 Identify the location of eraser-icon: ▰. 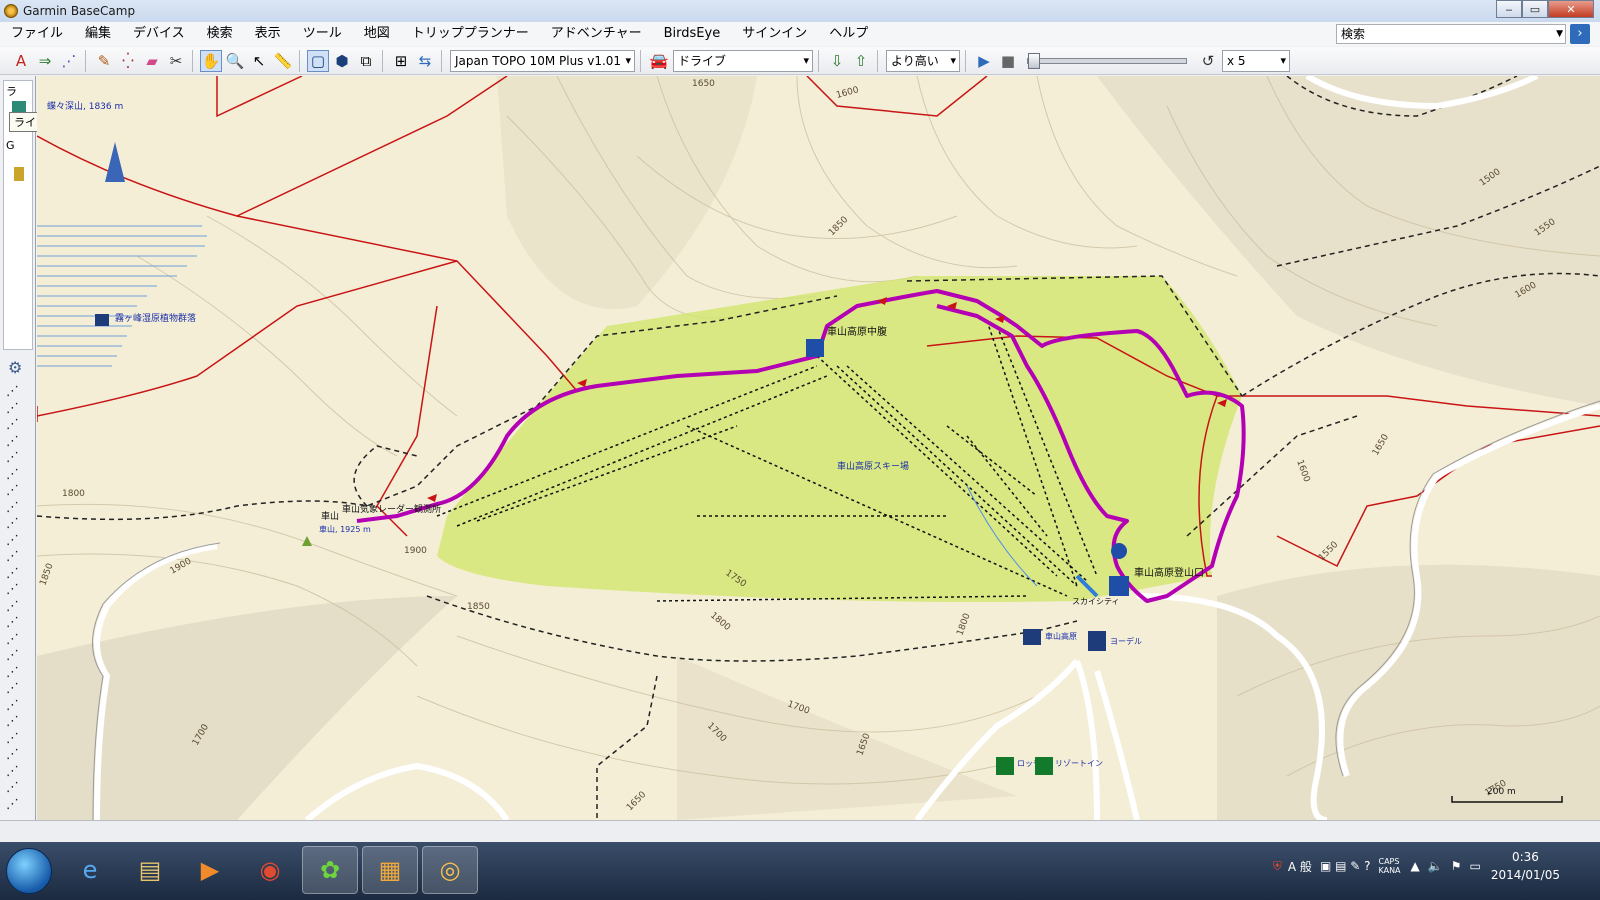
(152, 61).